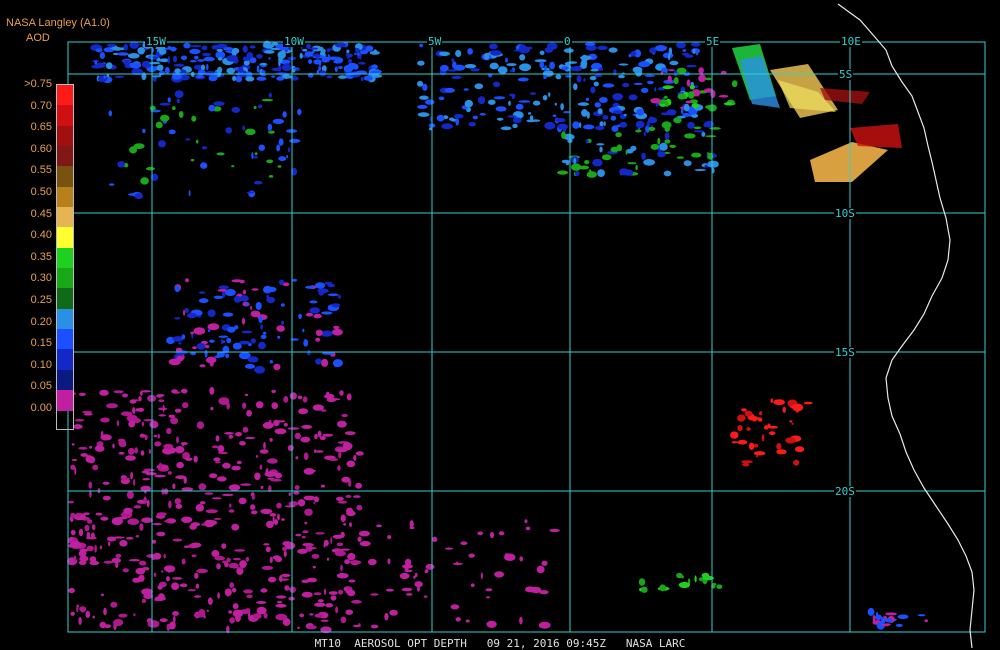 The height and width of the screenshot is (650, 1000). I want to click on legend-label: 0.50, so click(41, 192).